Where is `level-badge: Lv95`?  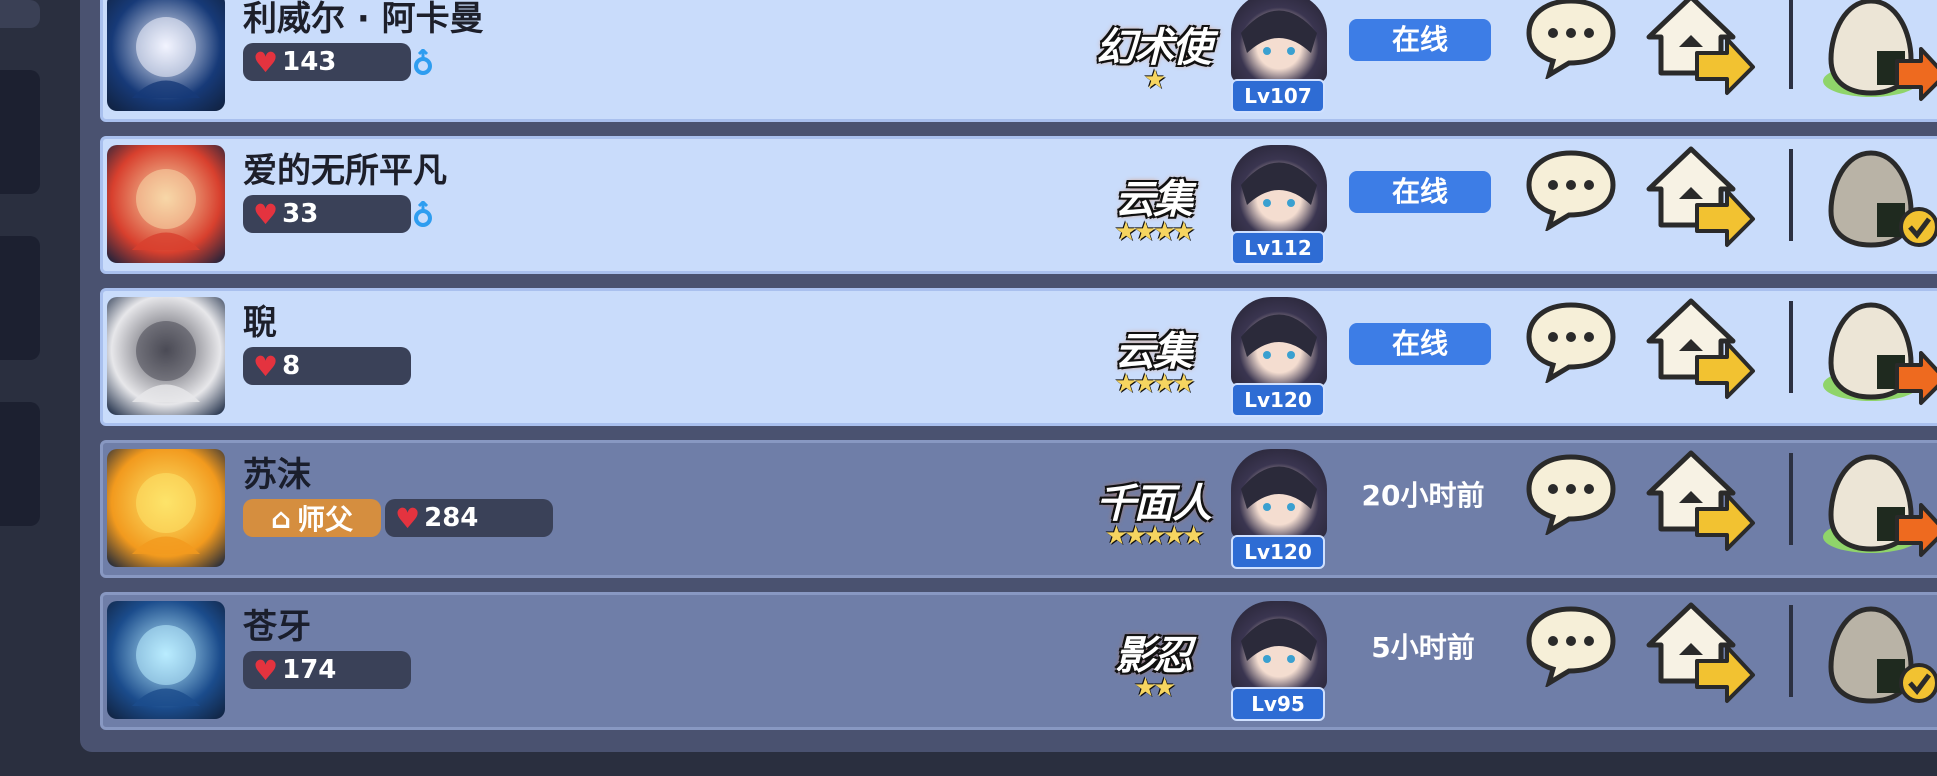
level-badge: Lv95 is located at coordinates (1278, 704).